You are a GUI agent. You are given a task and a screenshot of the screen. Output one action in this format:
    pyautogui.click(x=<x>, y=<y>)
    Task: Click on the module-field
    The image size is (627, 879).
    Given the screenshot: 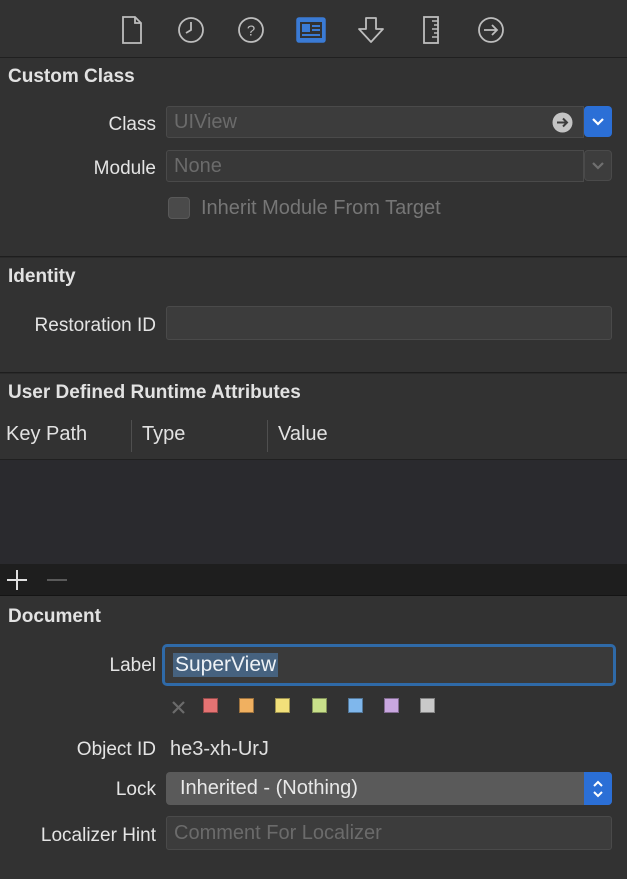 What is the action you would take?
    pyautogui.click(x=375, y=166)
    